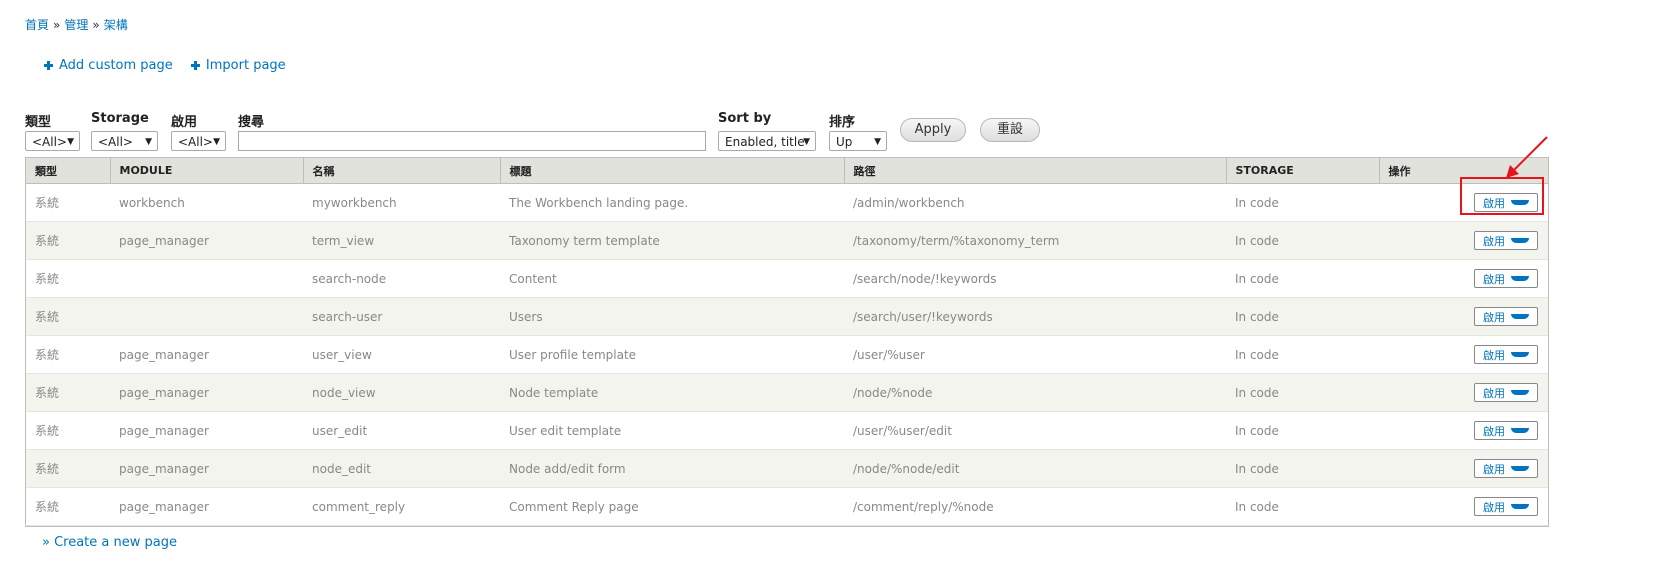  Describe the element at coordinates (401, 430) in the screenshot. I see `cell-name: user_edit` at that location.